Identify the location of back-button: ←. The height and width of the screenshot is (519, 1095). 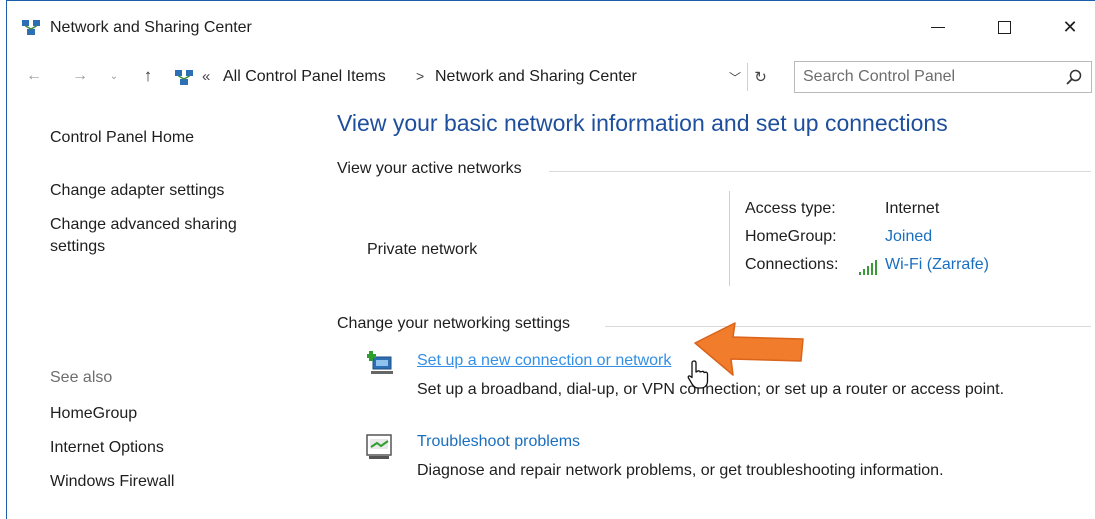
(34, 76).